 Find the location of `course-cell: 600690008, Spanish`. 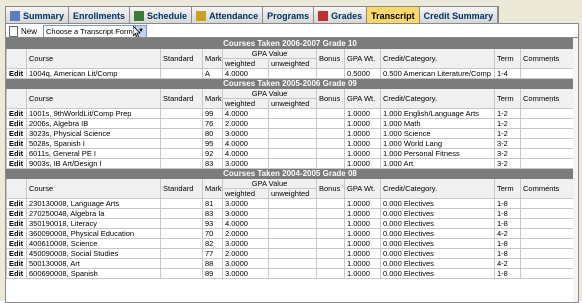

course-cell: 600690008, Spanish is located at coordinates (93, 273).